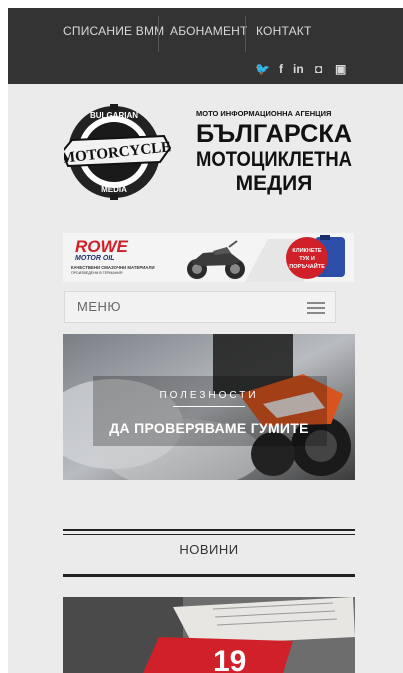 This screenshot has height=673, width=403. Describe the element at coordinates (114, 189) in the screenshot. I see `logo-badge-bottom: MEDIA` at that location.